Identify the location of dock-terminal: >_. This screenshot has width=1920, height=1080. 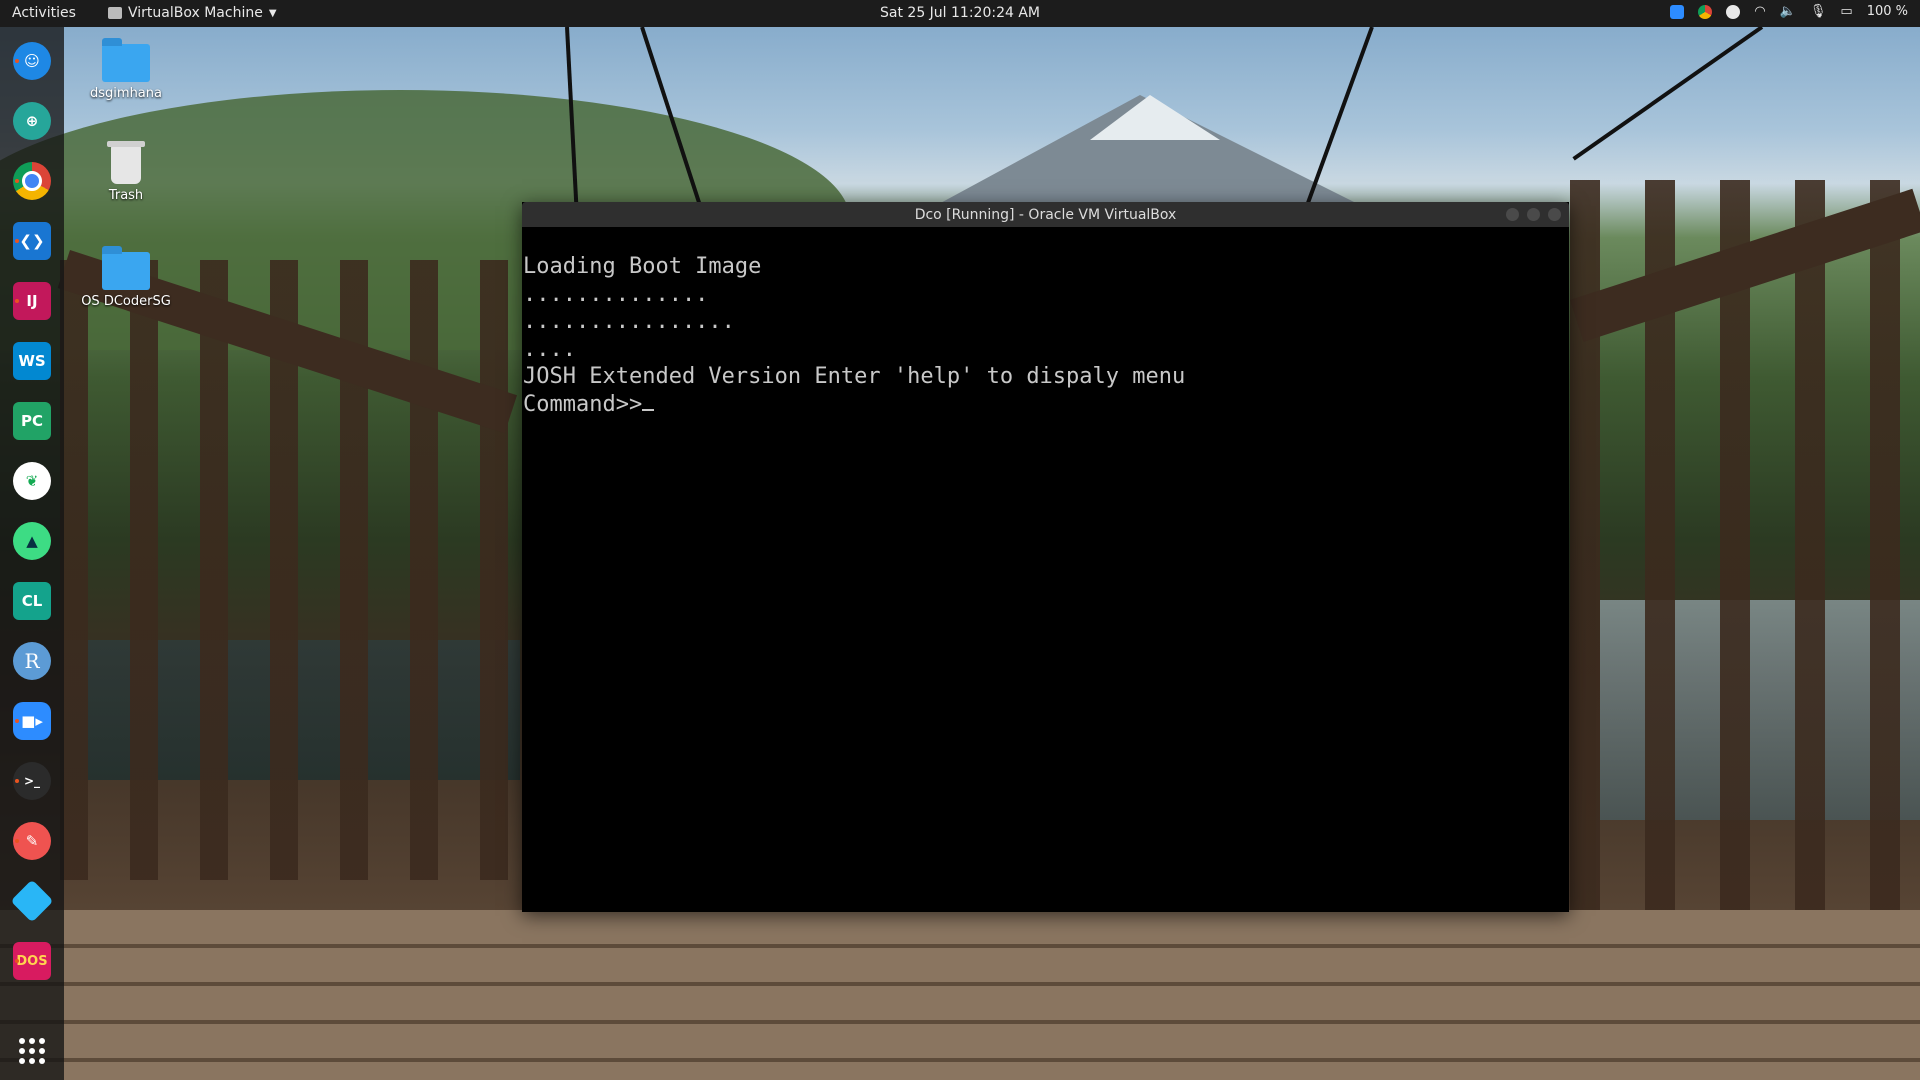
(32, 781).